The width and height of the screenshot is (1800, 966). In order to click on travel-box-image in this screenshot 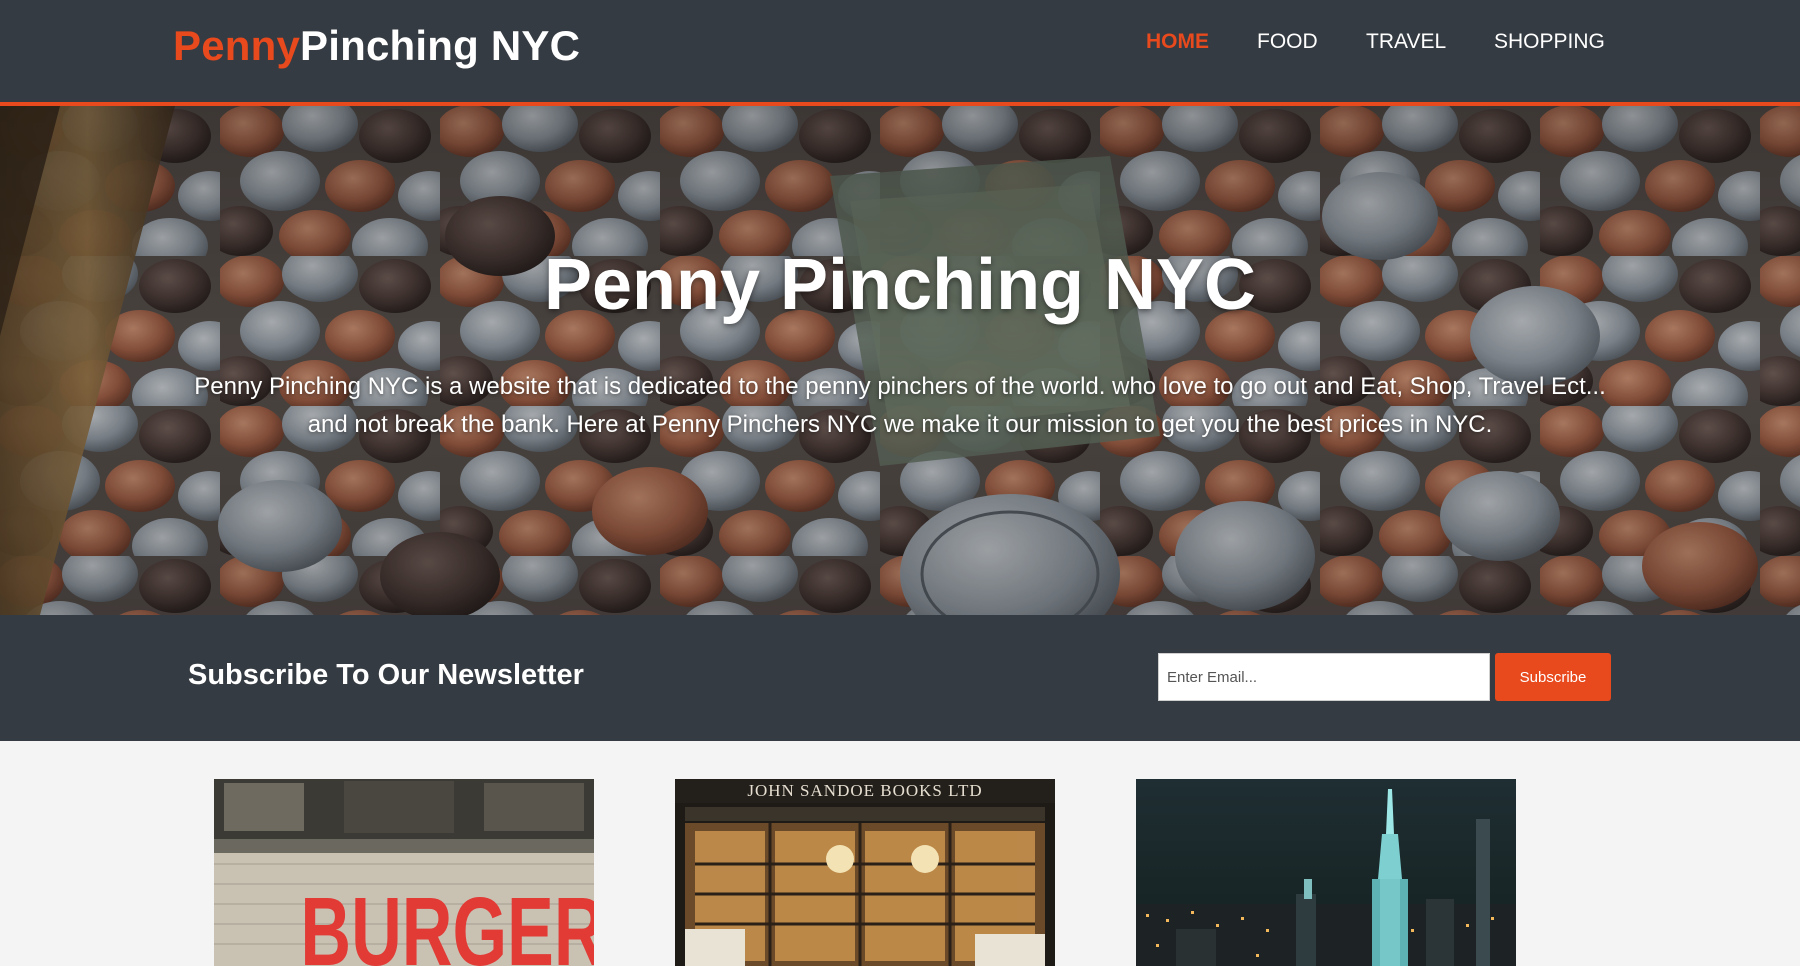, I will do `click(1326, 872)`.